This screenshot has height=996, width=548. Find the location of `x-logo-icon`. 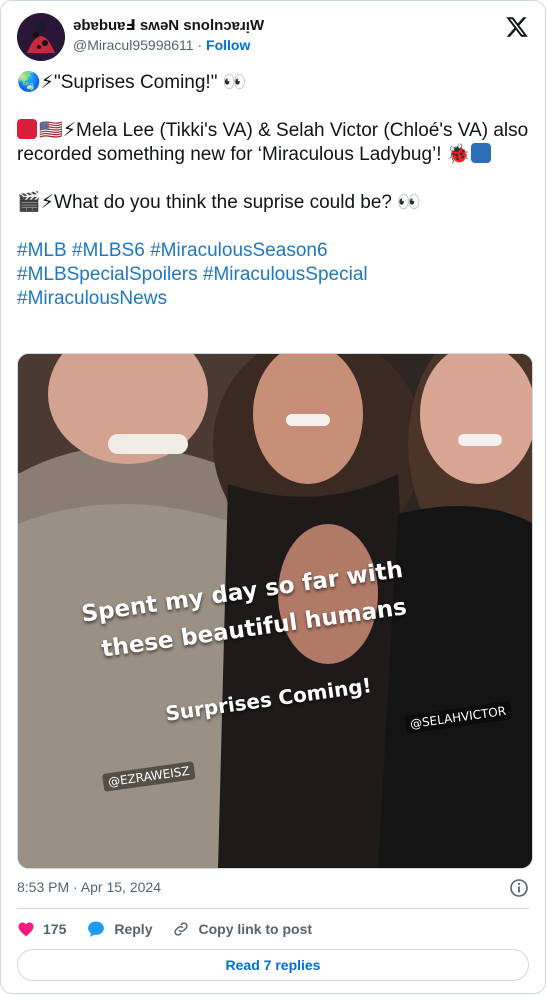

x-logo-icon is located at coordinates (517, 27).